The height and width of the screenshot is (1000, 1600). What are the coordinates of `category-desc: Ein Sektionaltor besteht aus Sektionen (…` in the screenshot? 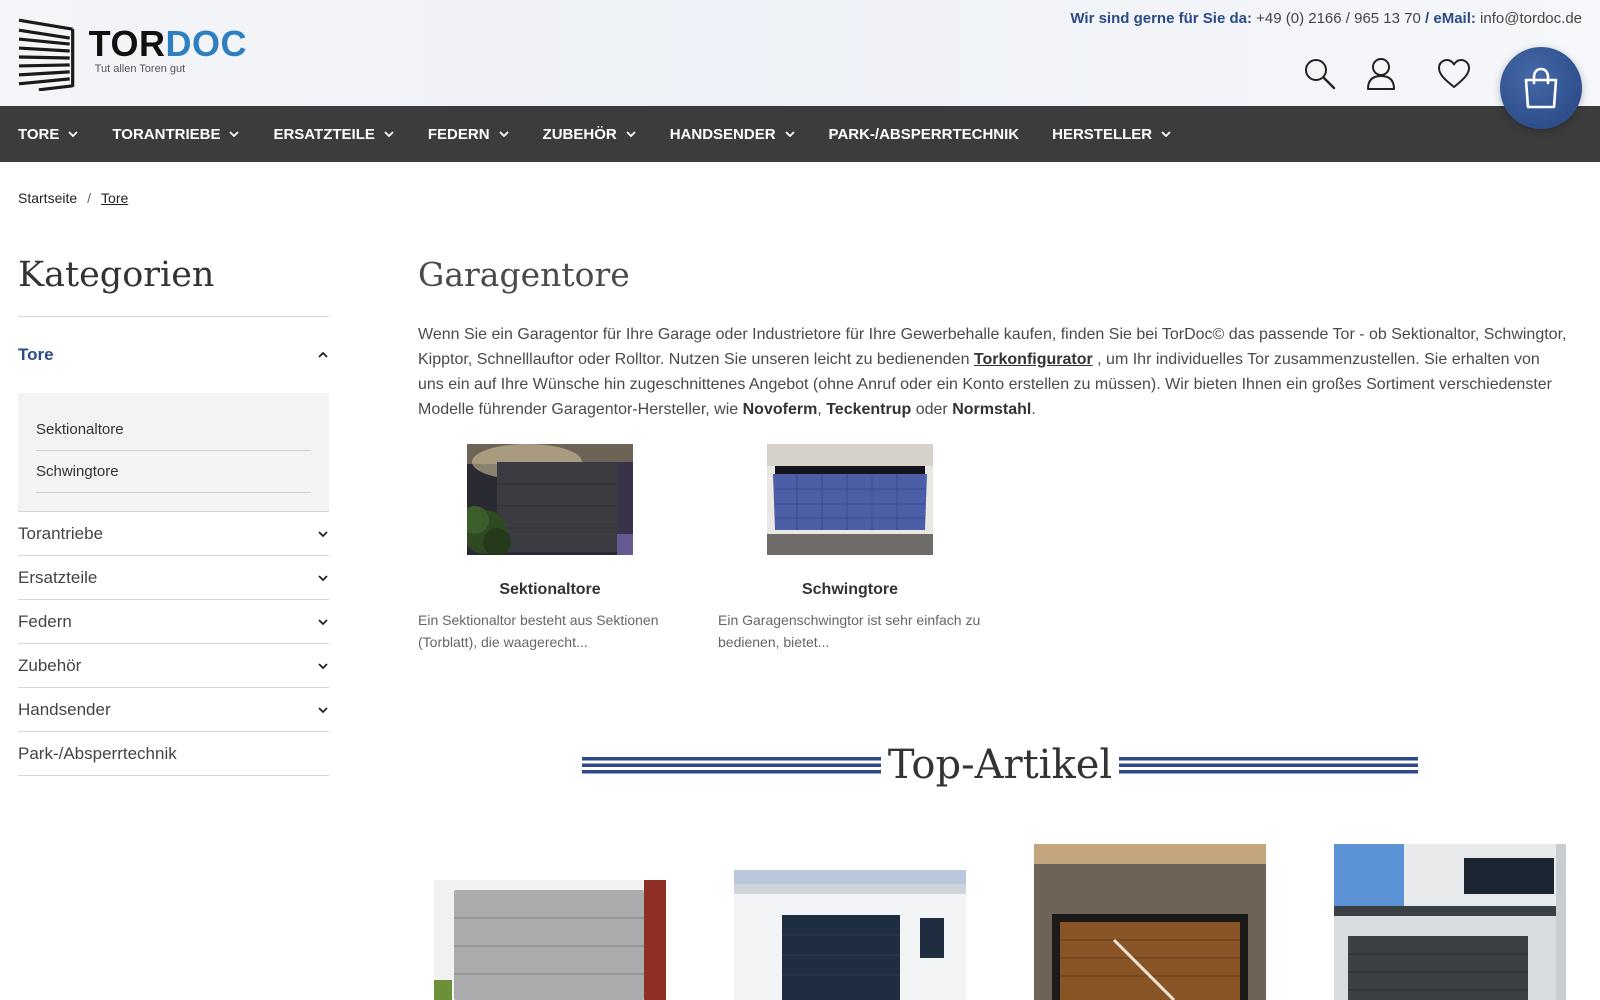 It's located at (538, 631).